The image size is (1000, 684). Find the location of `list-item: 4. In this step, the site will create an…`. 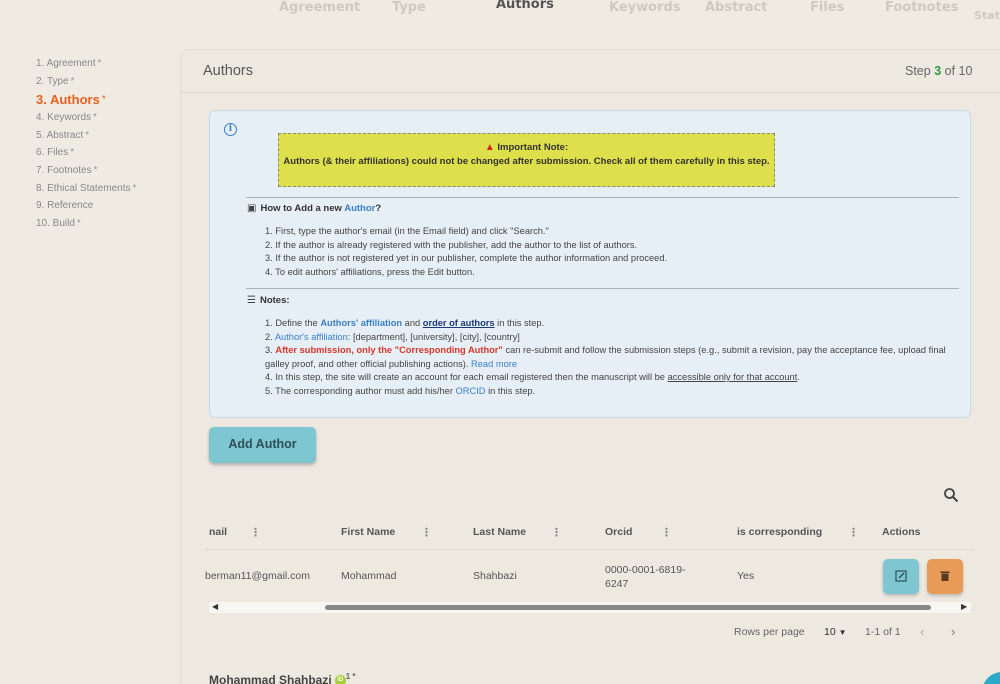

list-item: 4. In this step, the site will create an… is located at coordinates (532, 377).